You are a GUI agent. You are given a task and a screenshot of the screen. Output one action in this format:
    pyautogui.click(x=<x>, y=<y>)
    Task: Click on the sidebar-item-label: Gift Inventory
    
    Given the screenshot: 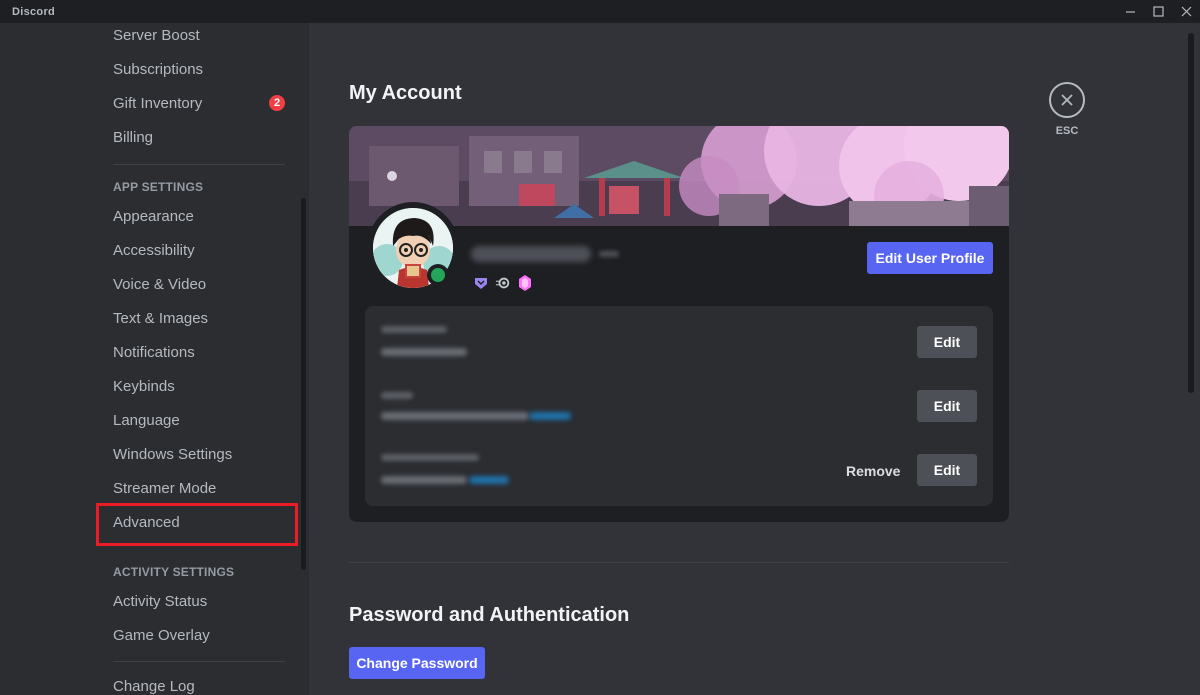 What is the action you would take?
    pyautogui.click(x=158, y=103)
    